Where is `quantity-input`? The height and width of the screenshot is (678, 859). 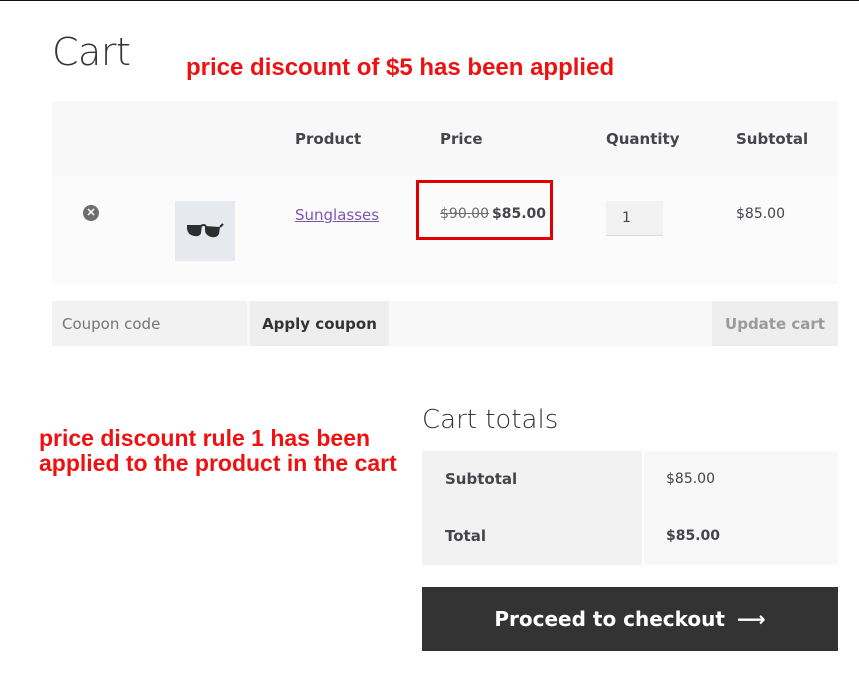
quantity-input is located at coordinates (634, 218).